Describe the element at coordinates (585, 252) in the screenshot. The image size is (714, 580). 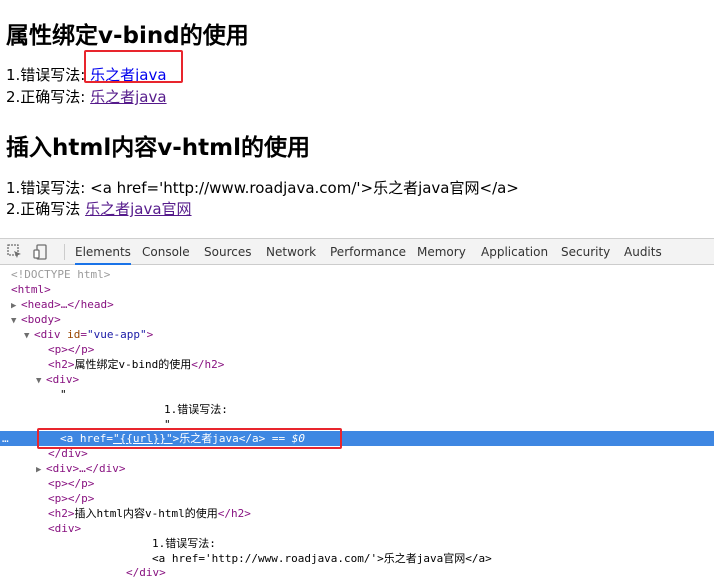
I see `tab-security: Security` at that location.